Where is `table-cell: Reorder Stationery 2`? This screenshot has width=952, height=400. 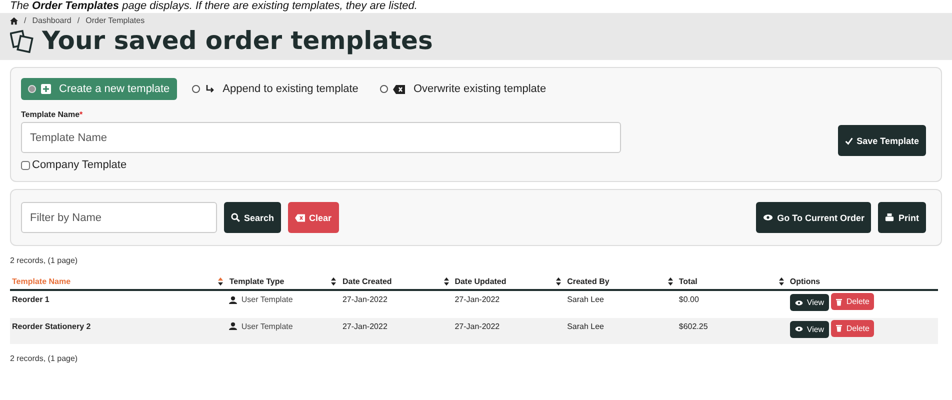
table-cell: Reorder Stationery 2 is located at coordinates (119, 331).